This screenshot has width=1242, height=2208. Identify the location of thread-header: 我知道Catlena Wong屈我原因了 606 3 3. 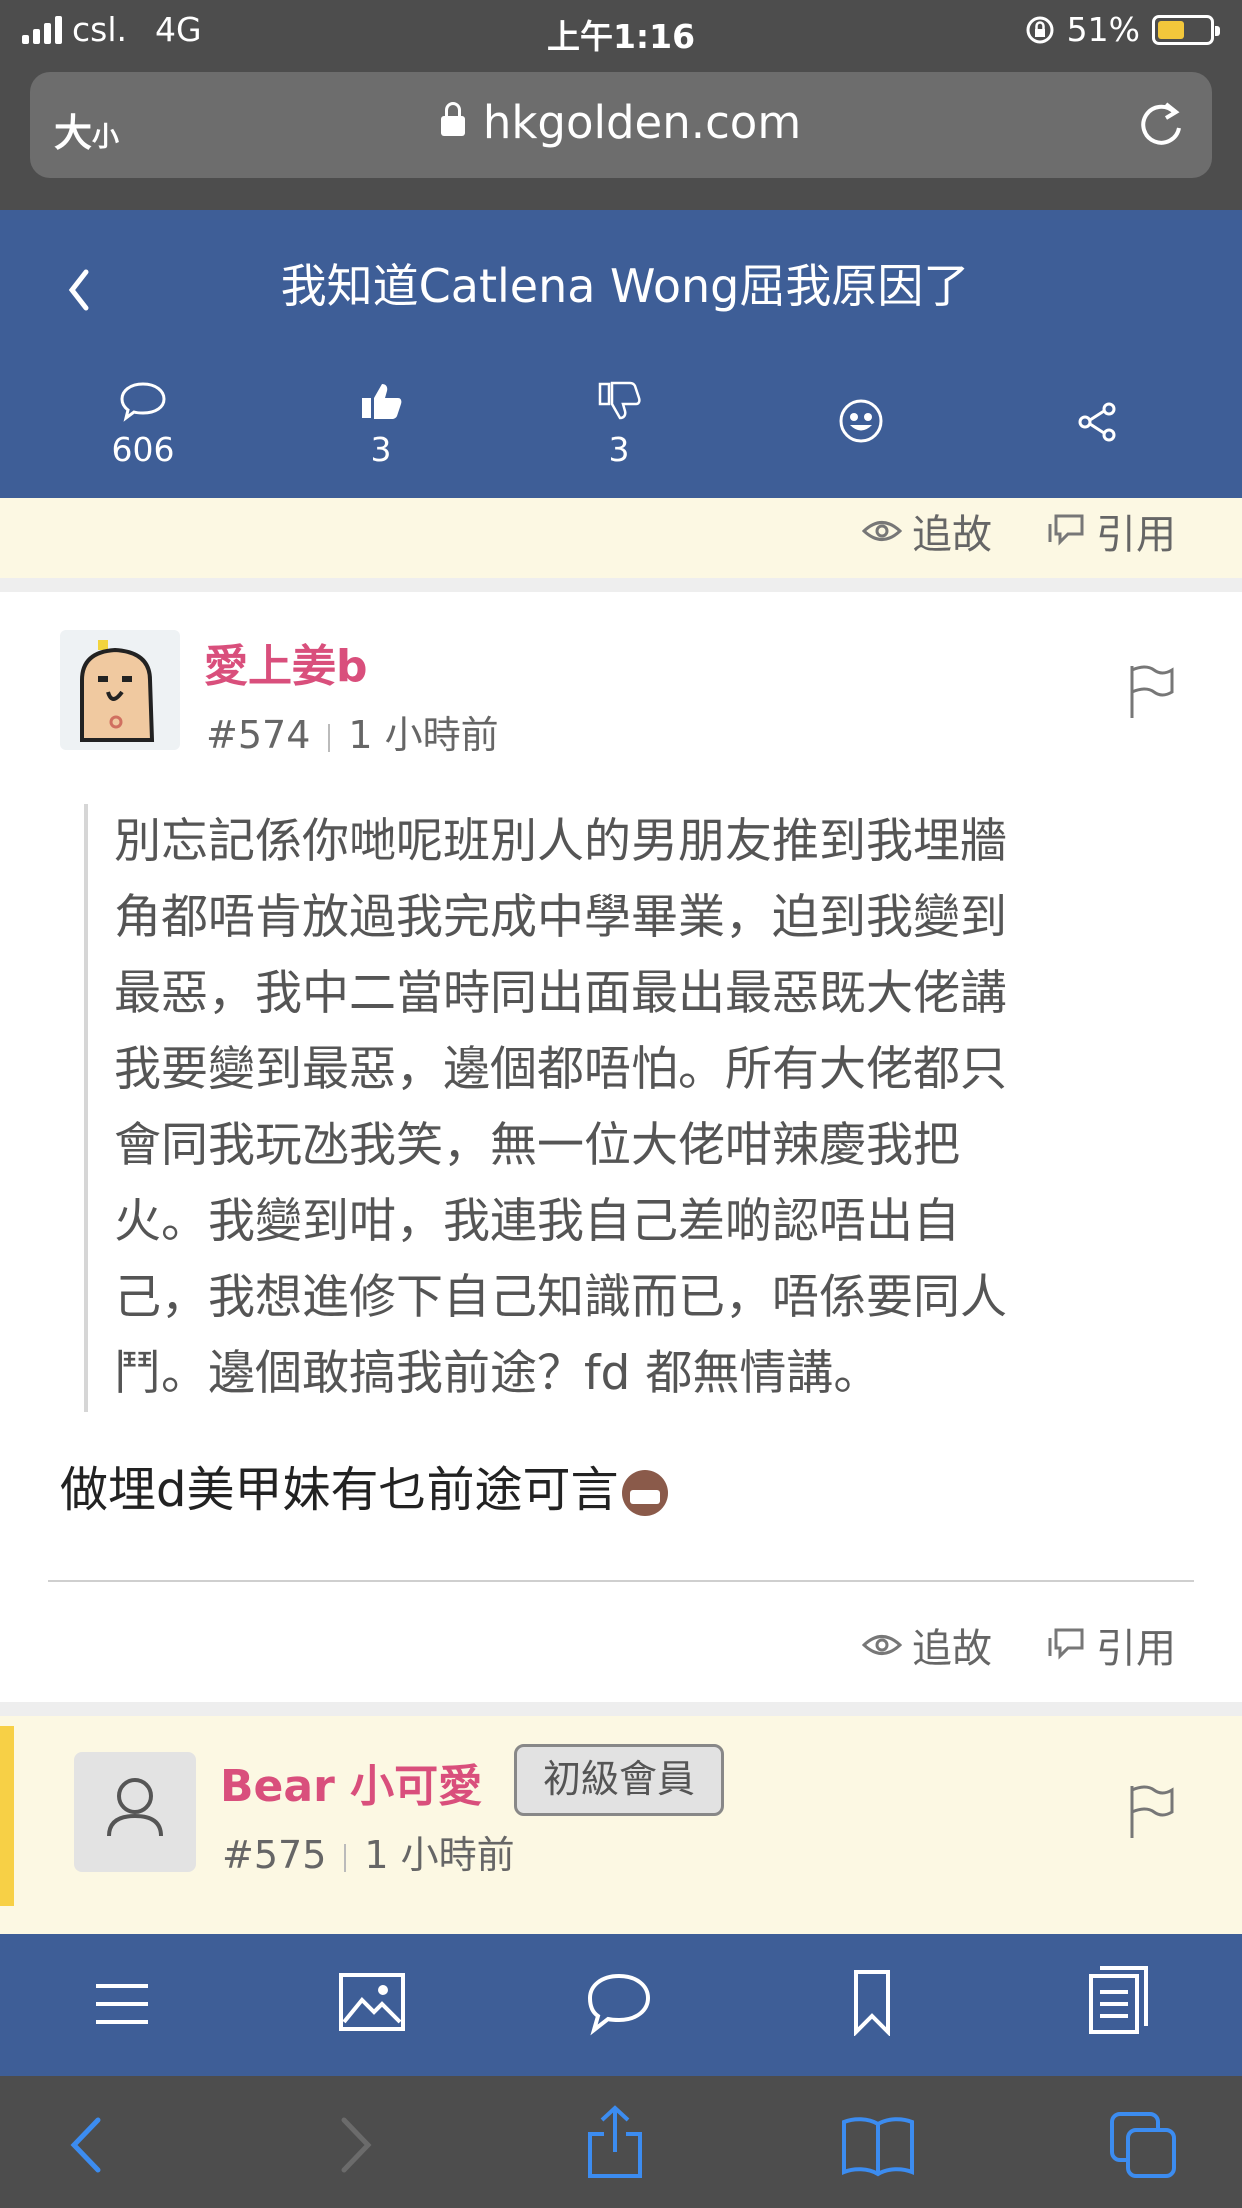
(621, 354).